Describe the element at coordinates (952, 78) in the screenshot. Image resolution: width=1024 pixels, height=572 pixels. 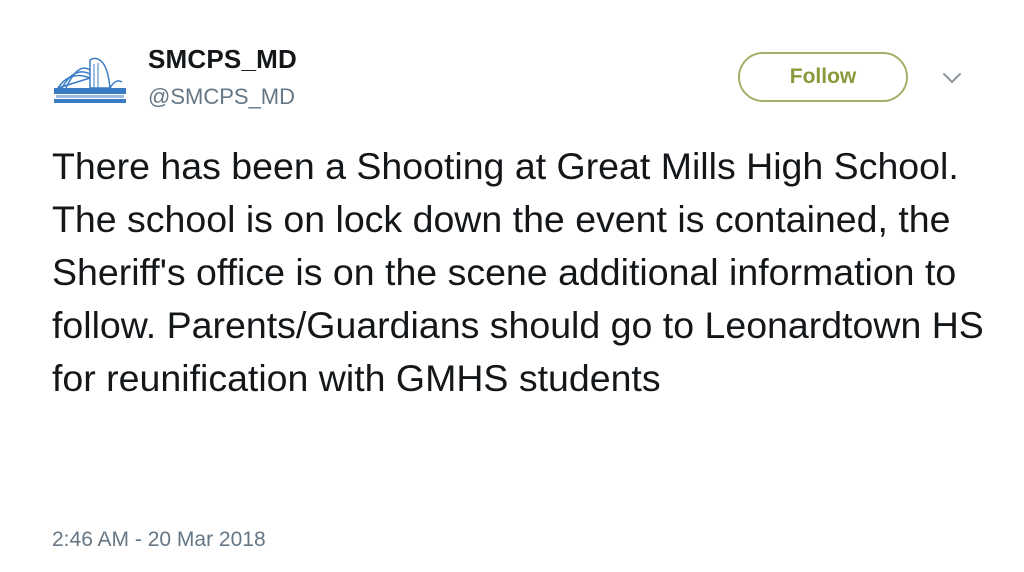
I see `chevron-down-icon` at that location.